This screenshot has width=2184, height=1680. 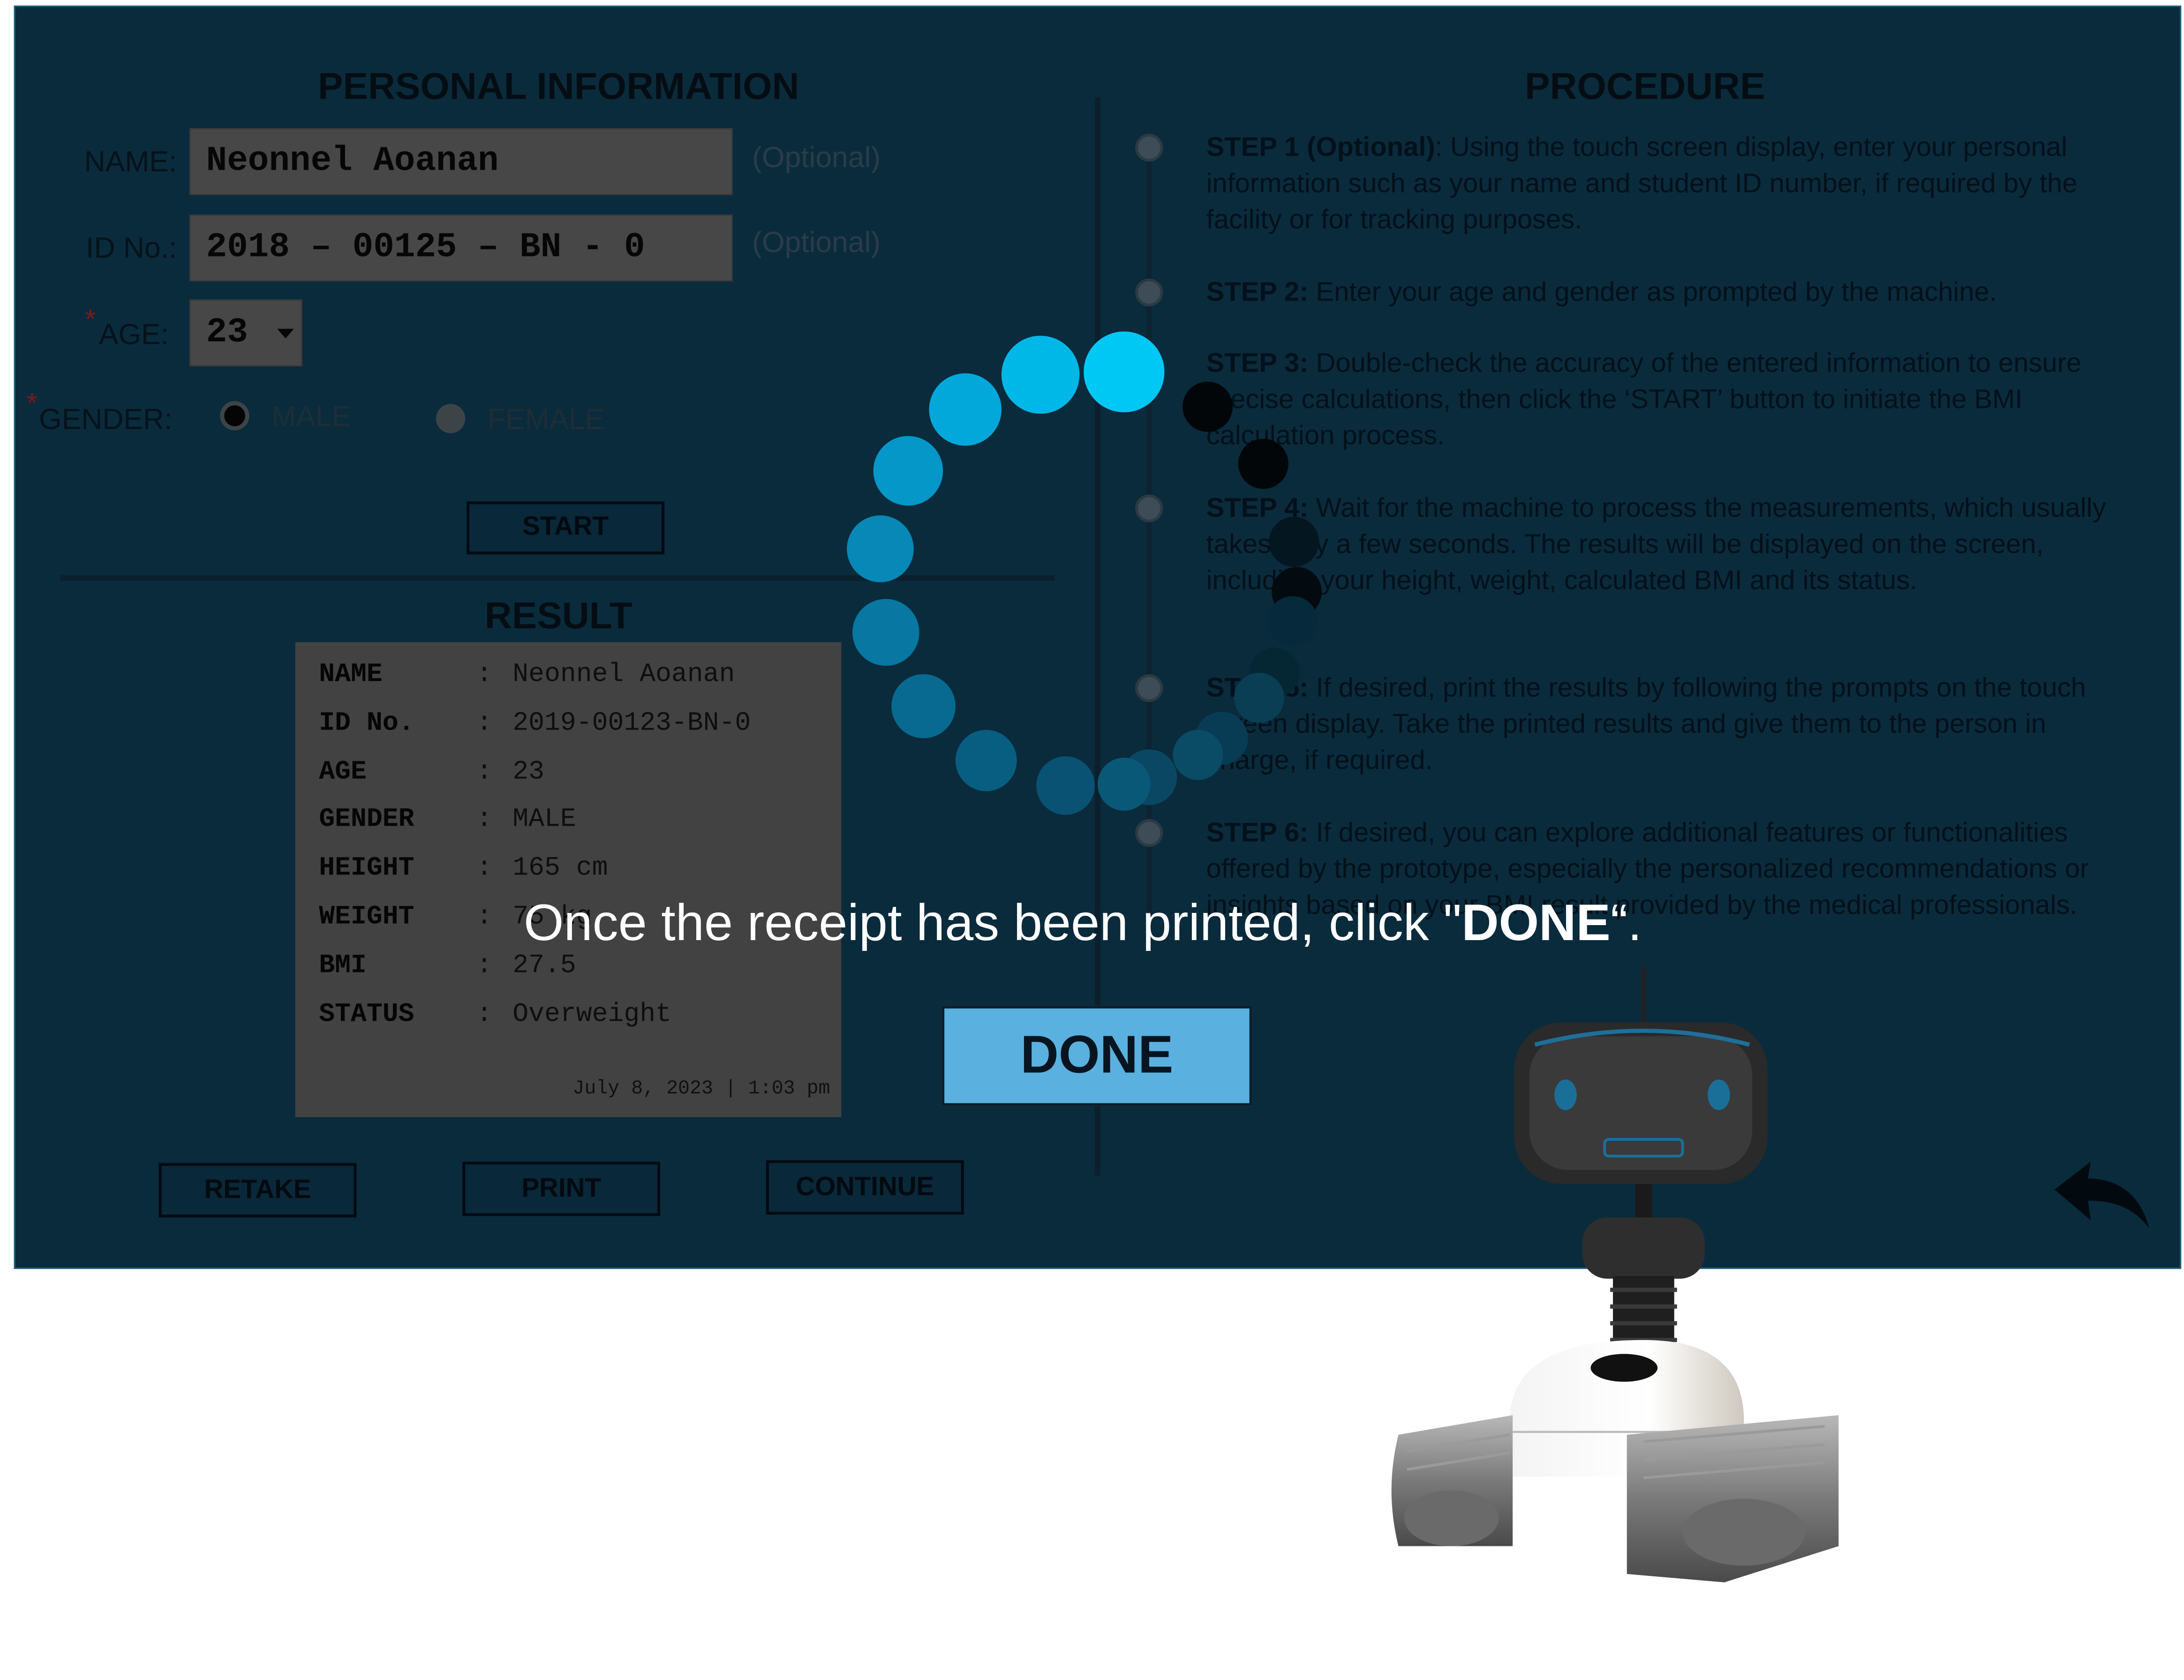 I want to click on result-value: Overweight, so click(x=591, y=1013).